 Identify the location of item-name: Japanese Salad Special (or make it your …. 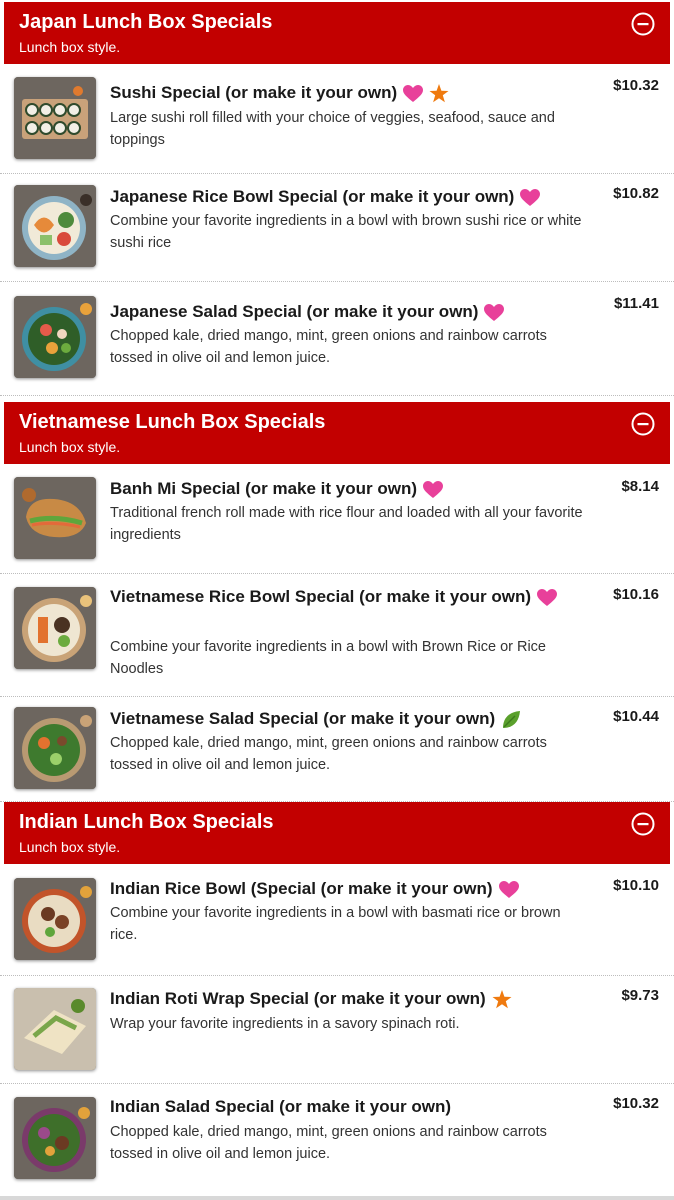
(350, 311).